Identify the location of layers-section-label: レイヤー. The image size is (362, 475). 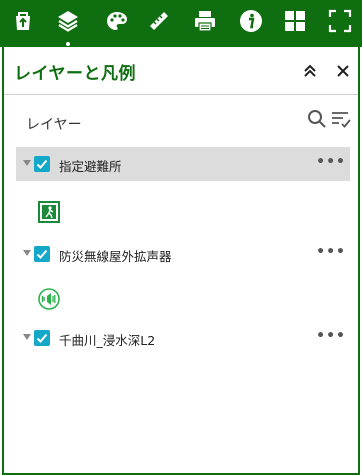
(54, 125).